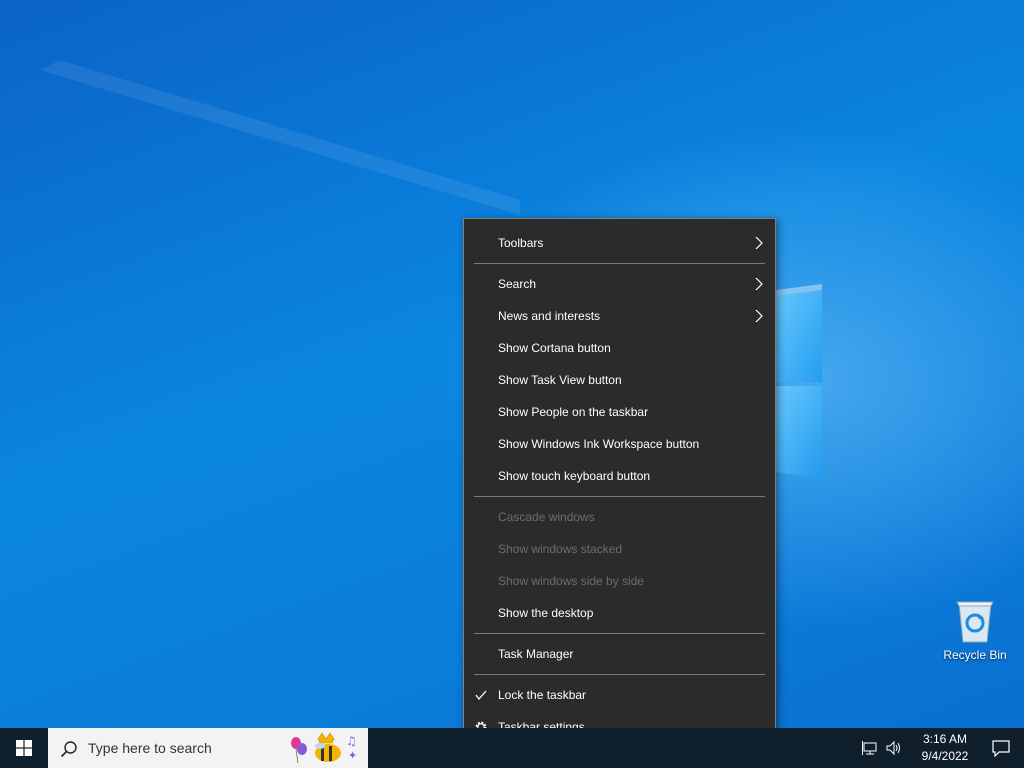 The image size is (1024, 768). I want to click on menu-item-cascade-windows: Cascade windows, so click(619, 517).